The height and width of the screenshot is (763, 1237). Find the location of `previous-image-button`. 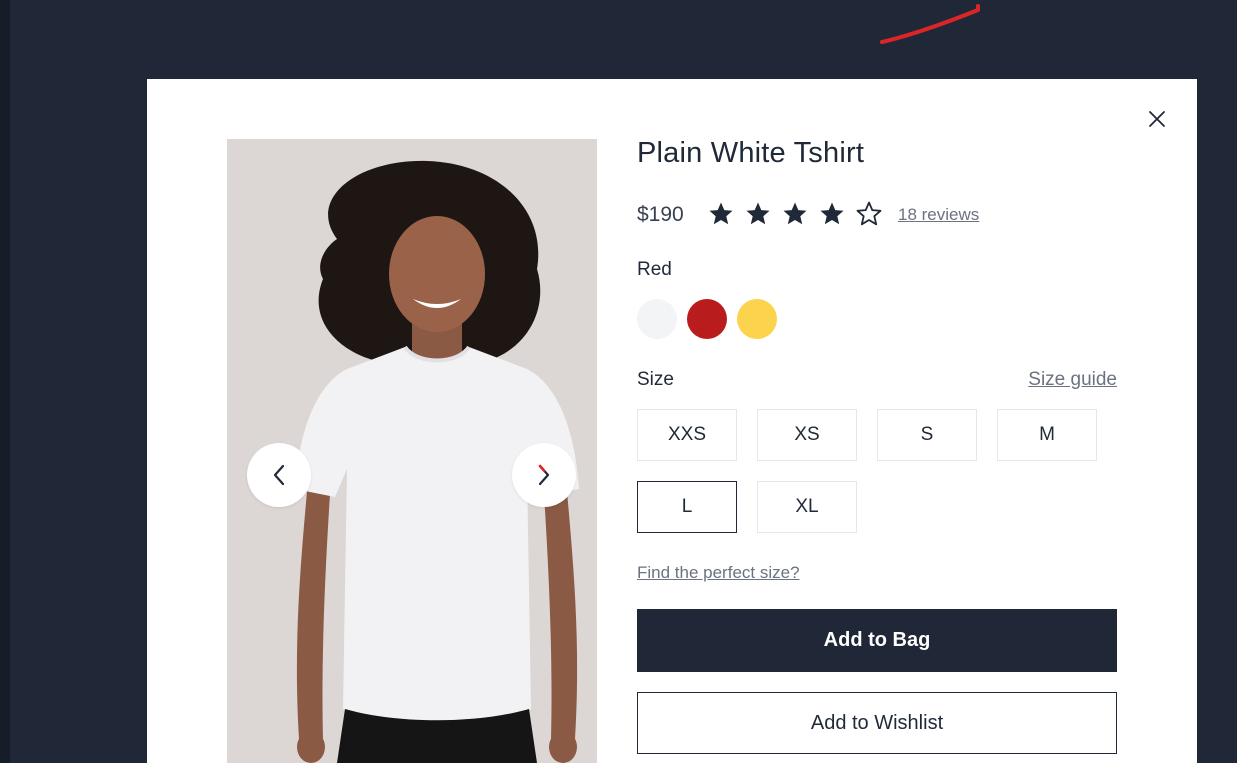

previous-image-button is located at coordinates (279, 475).